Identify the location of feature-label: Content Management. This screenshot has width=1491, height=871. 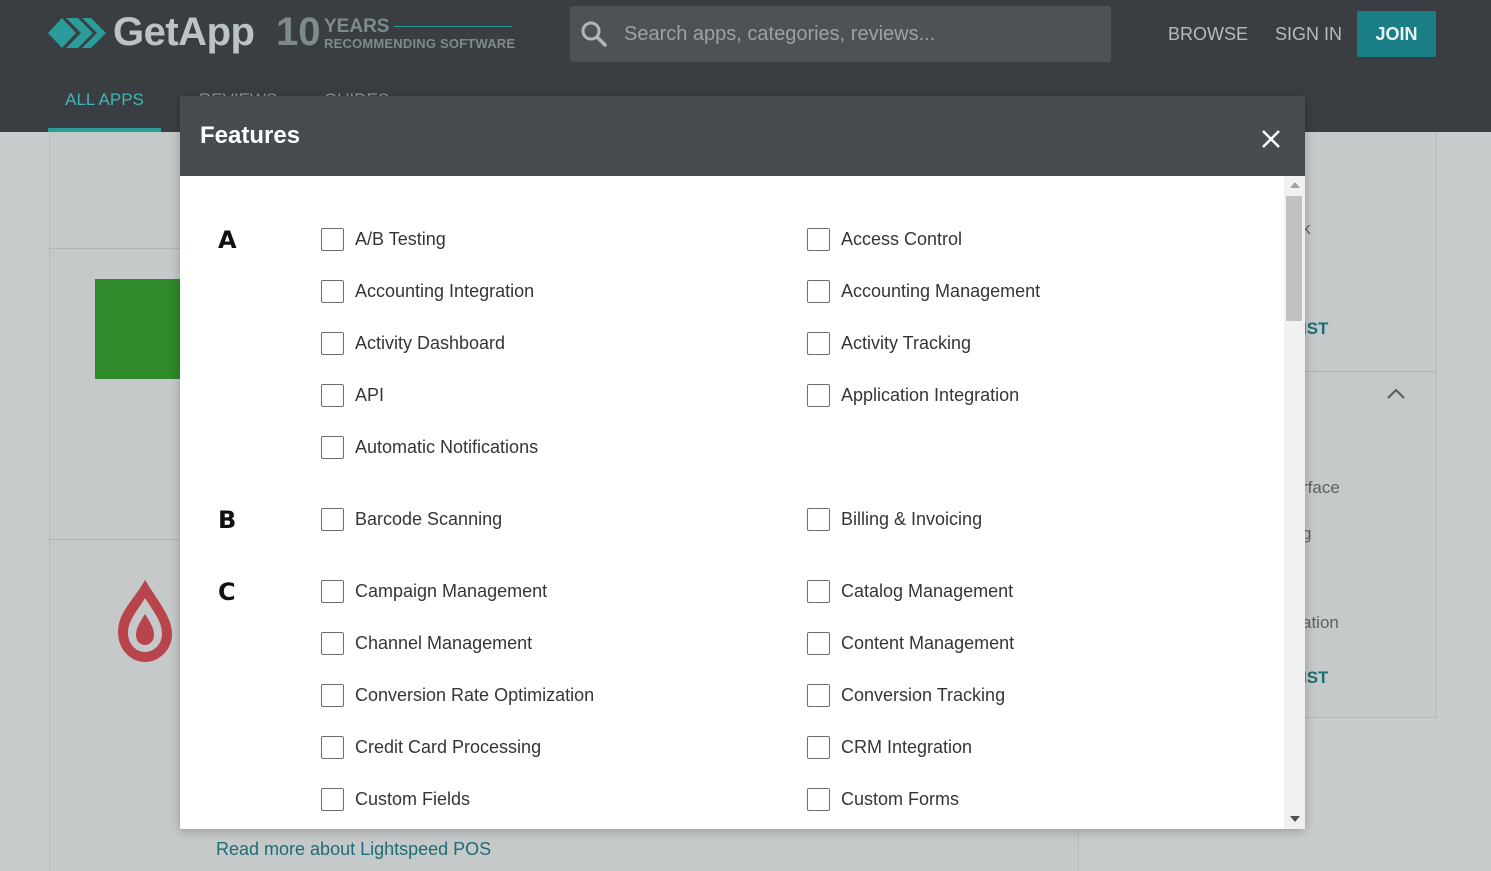
(928, 642).